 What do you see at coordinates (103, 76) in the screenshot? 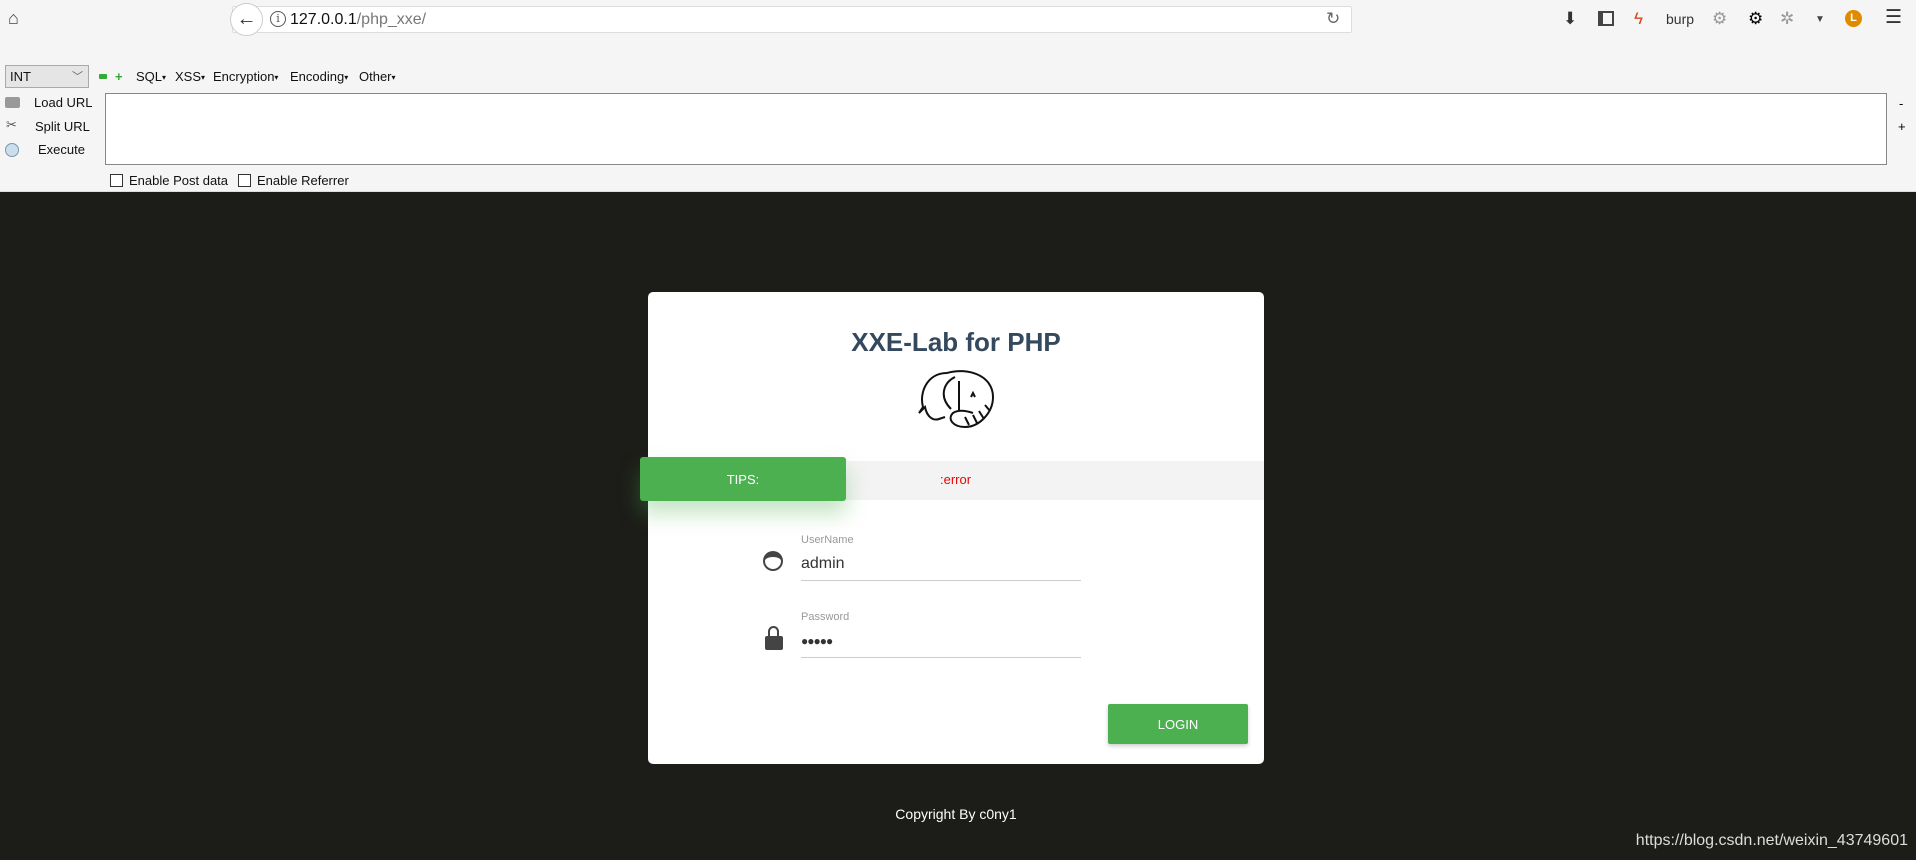
I see `minus-icon` at bounding box center [103, 76].